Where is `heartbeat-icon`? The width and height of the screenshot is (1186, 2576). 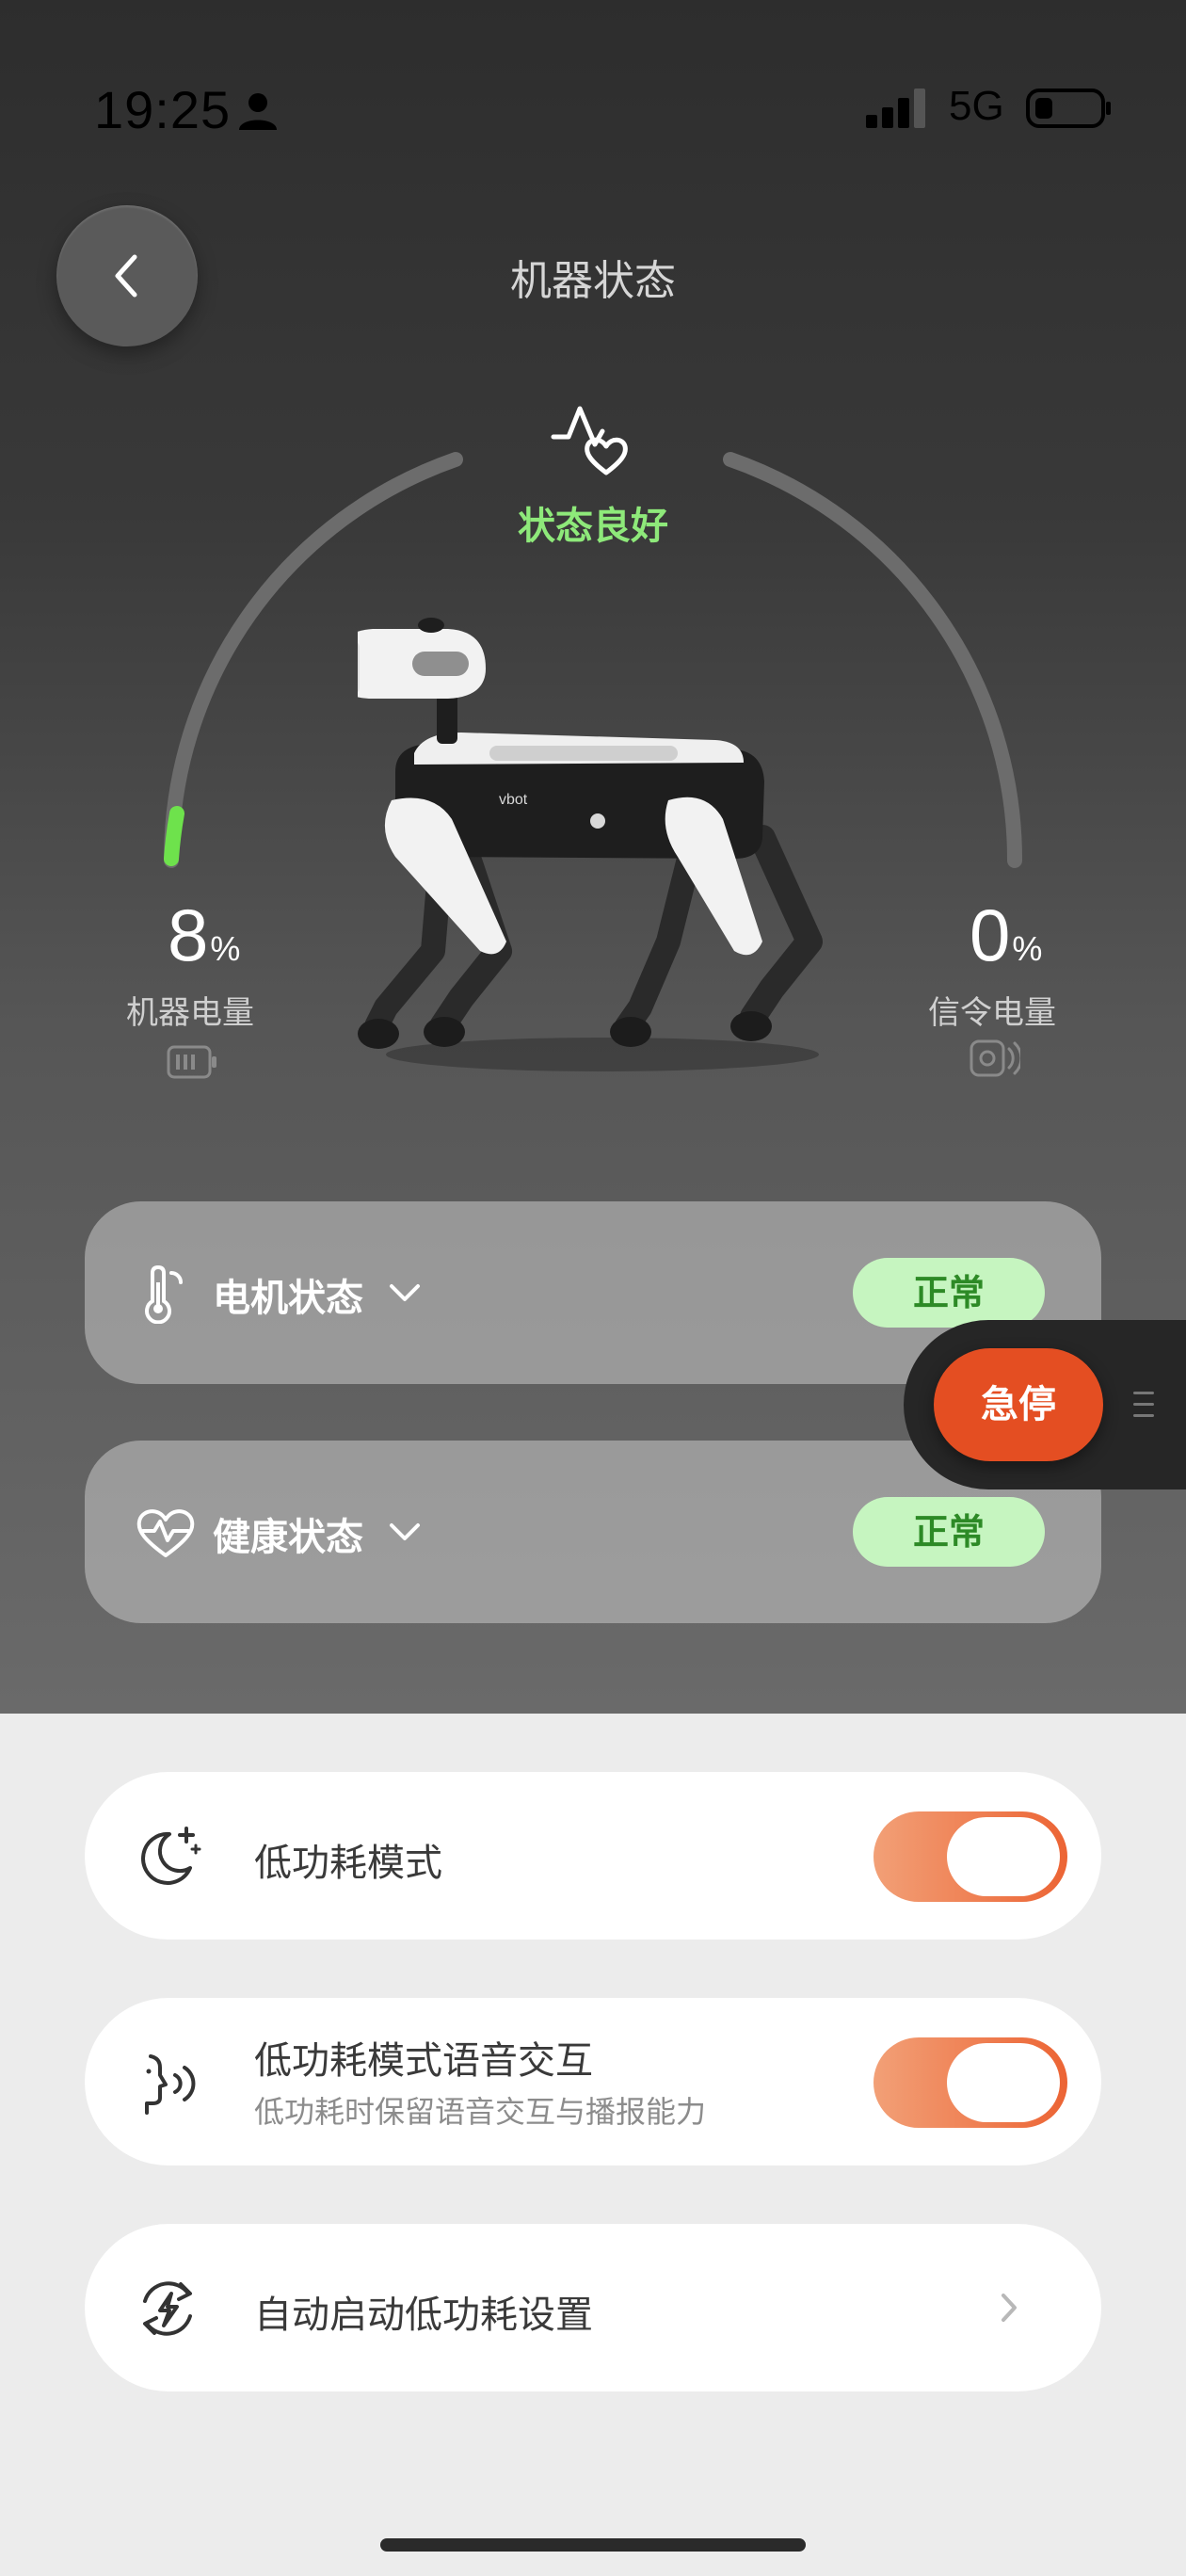 heartbeat-icon is located at coordinates (165, 1533).